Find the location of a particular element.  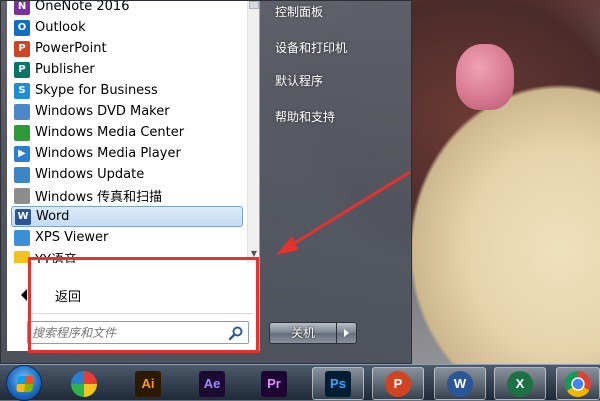

photos-app-icon is located at coordinates (84, 383).